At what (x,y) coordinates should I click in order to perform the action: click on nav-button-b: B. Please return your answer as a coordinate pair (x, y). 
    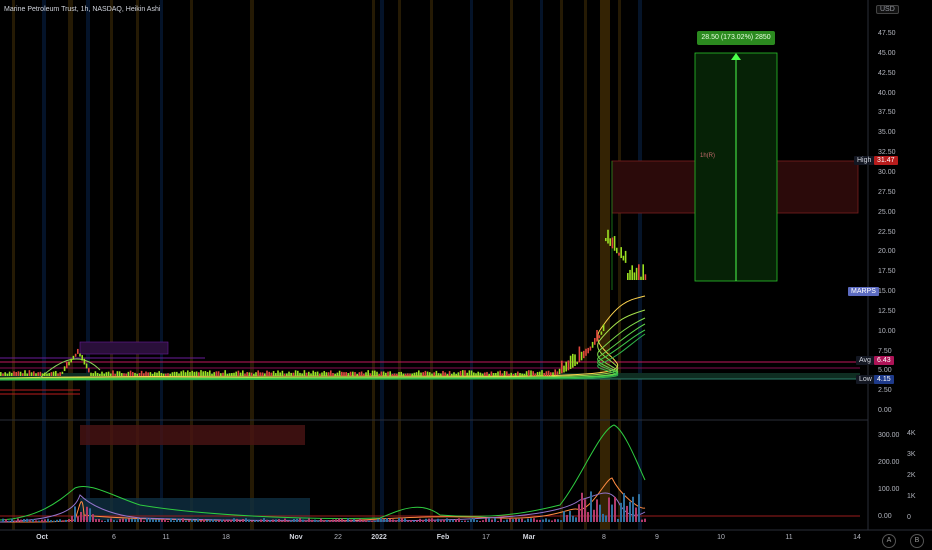
    Looking at the image, I should click on (917, 541).